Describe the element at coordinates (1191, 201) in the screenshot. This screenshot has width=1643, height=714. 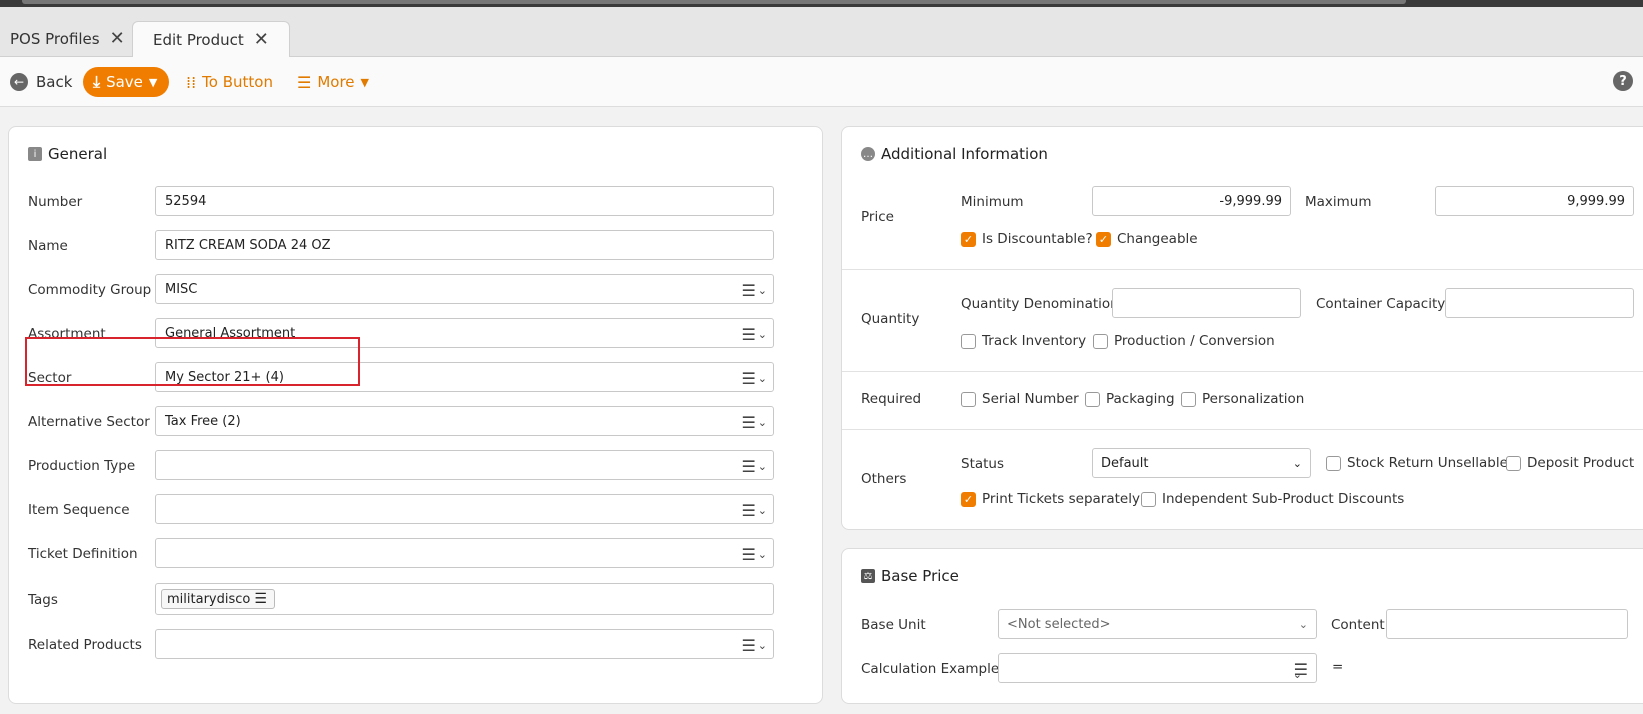
I see `minimum-price-field: -9,999.99` at that location.